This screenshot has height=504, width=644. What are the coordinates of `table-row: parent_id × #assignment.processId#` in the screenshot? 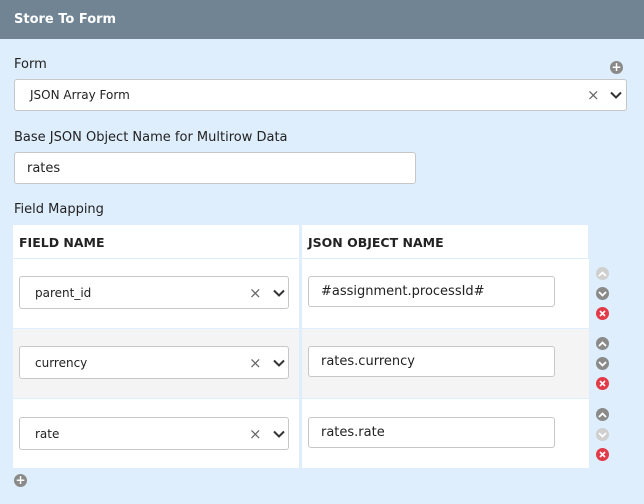 It's located at (301, 293).